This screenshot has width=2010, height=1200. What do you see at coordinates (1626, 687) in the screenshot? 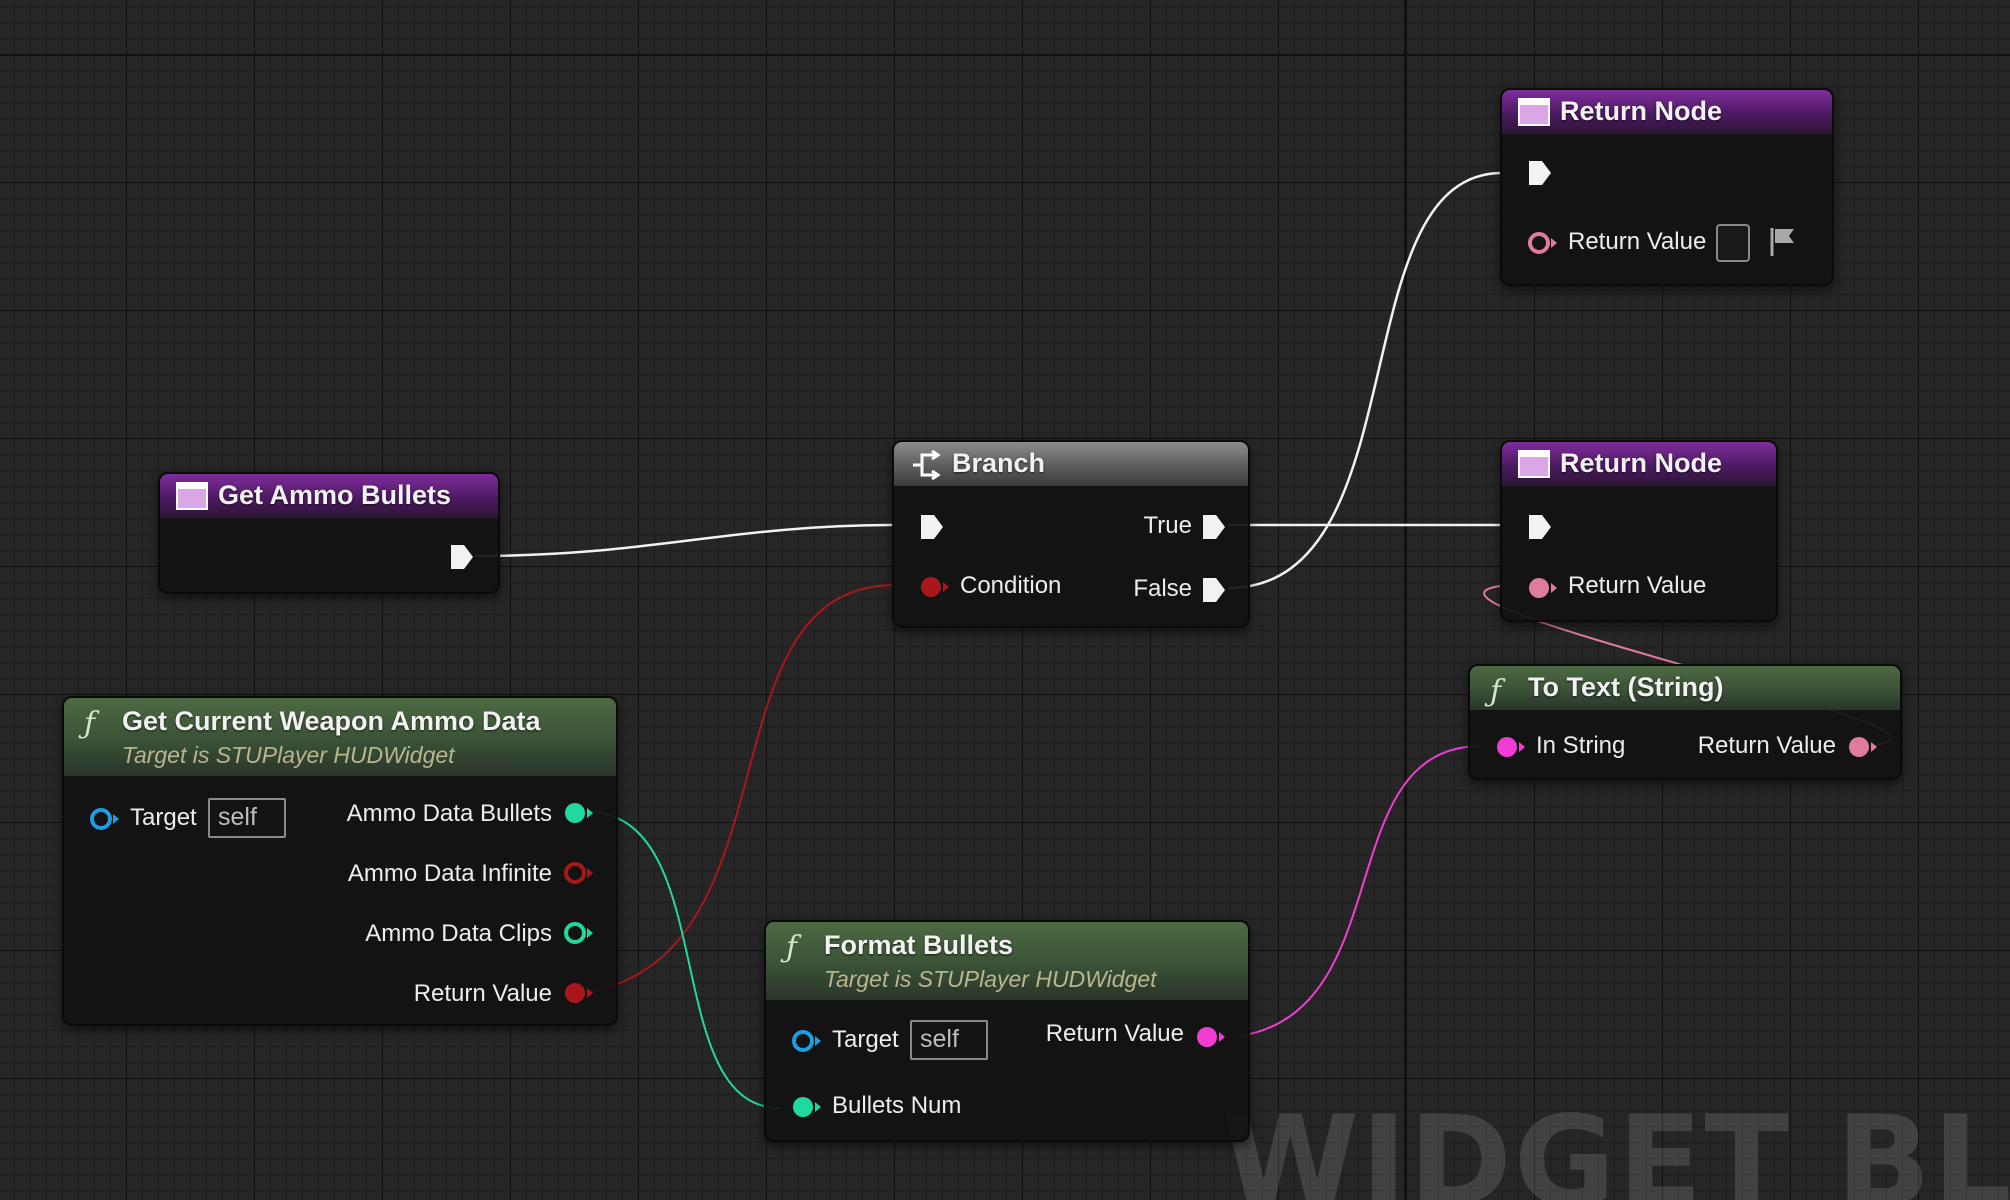
I see `node-title: To Text (String)` at bounding box center [1626, 687].